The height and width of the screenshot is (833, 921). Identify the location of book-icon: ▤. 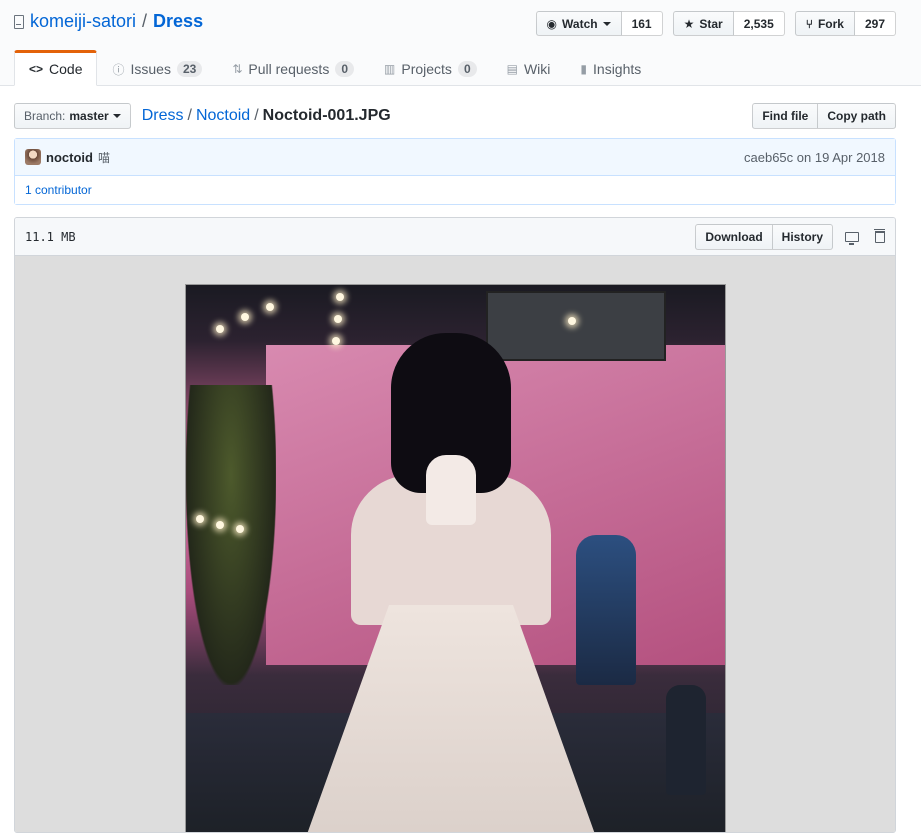
(512, 69).